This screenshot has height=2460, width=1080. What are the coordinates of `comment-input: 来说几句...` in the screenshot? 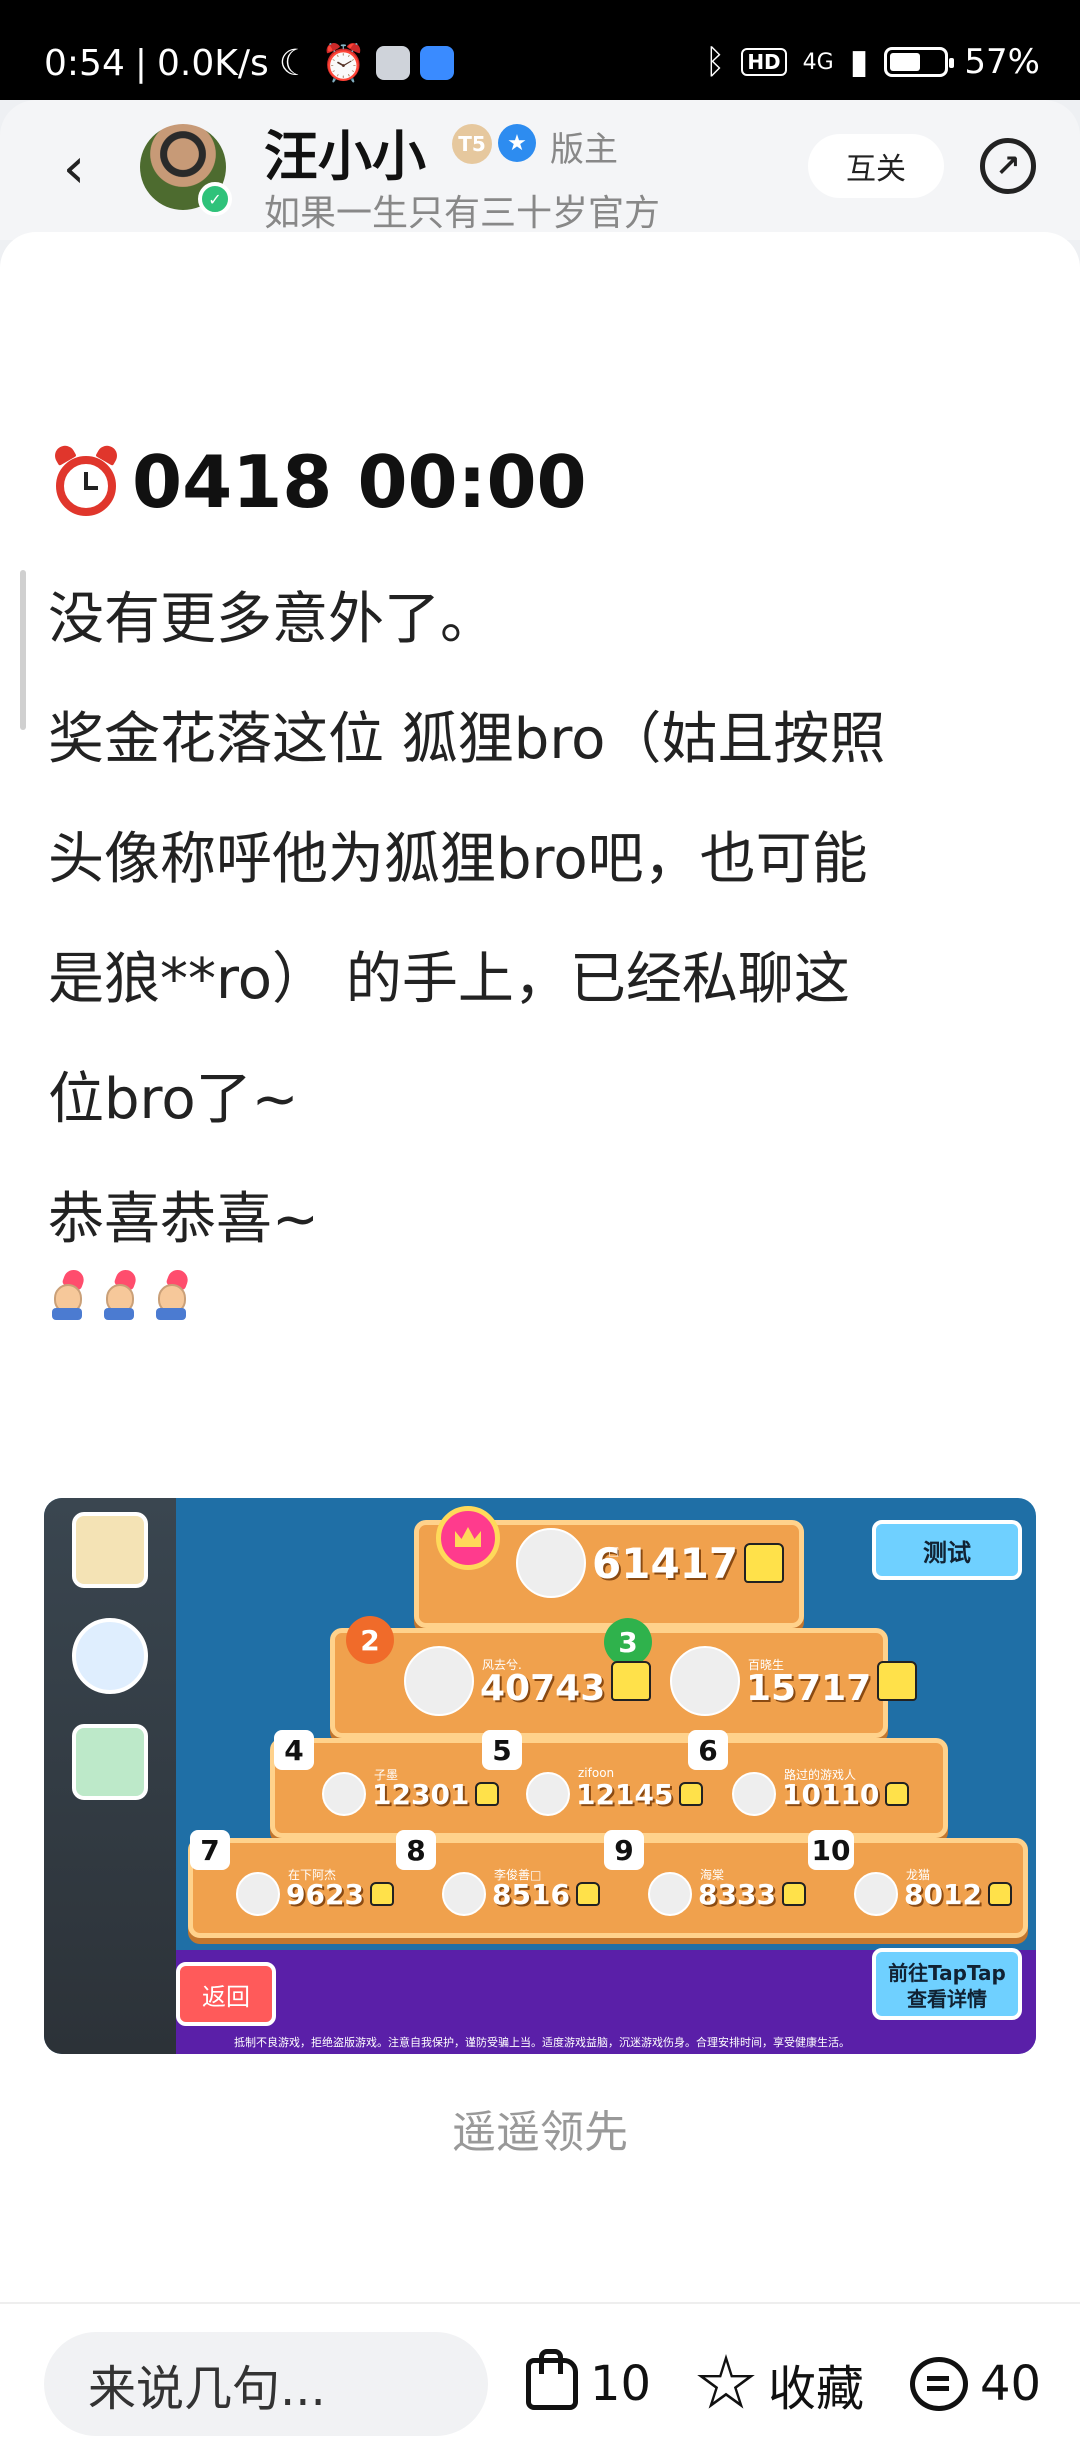 It's located at (266, 2384).